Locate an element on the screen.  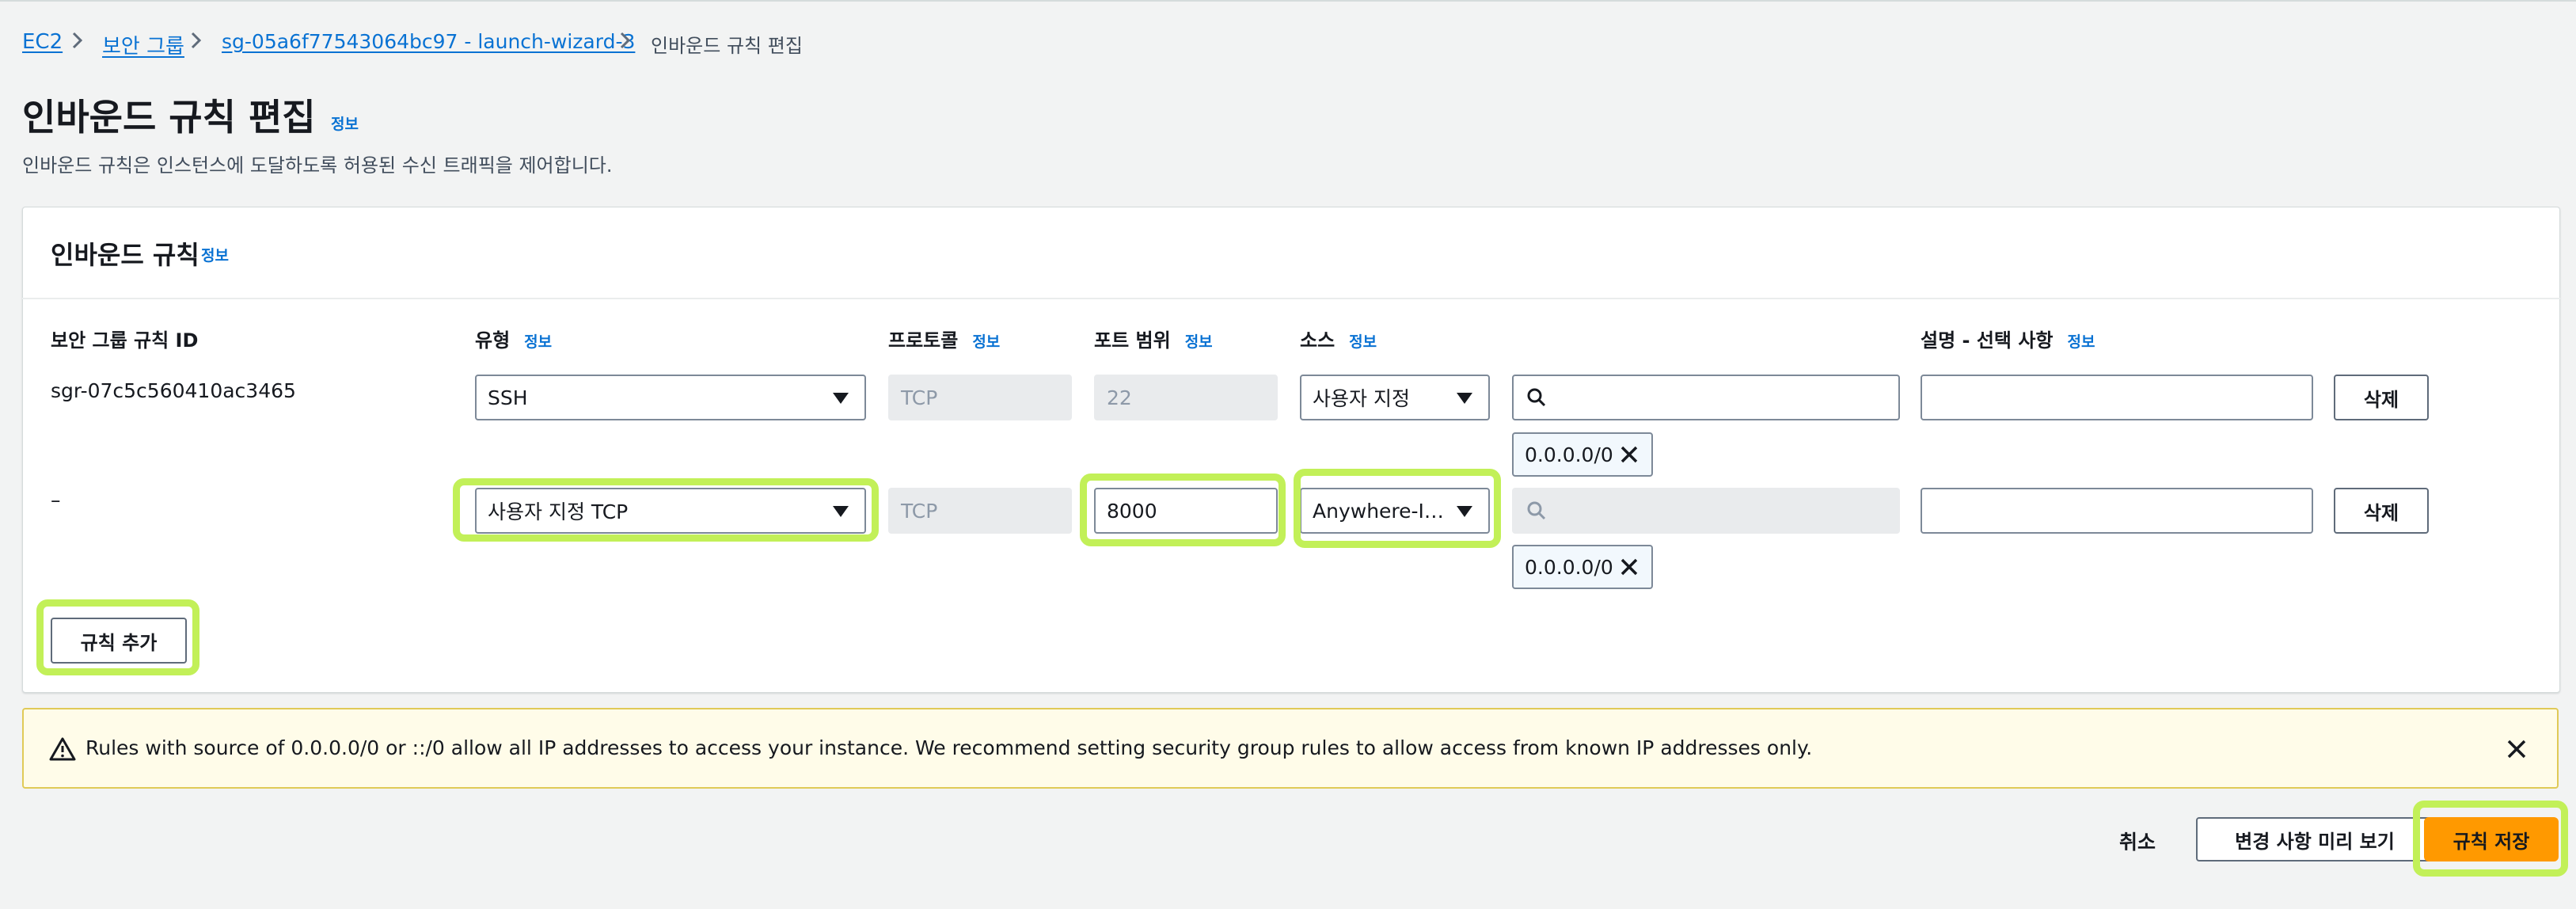
port-range-input: 8000 is located at coordinates (1186, 511).